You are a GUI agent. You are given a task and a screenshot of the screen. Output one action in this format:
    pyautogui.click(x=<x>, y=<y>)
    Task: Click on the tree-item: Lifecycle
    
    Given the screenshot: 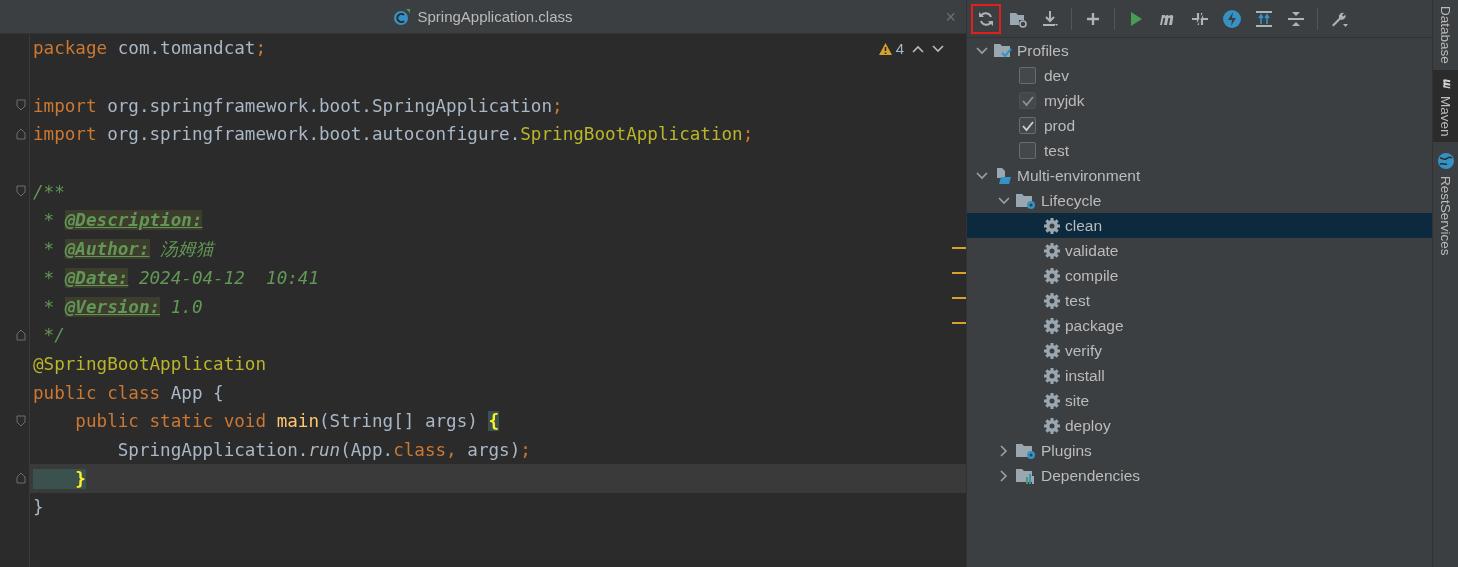 What is the action you would take?
    pyautogui.click(x=1199, y=200)
    